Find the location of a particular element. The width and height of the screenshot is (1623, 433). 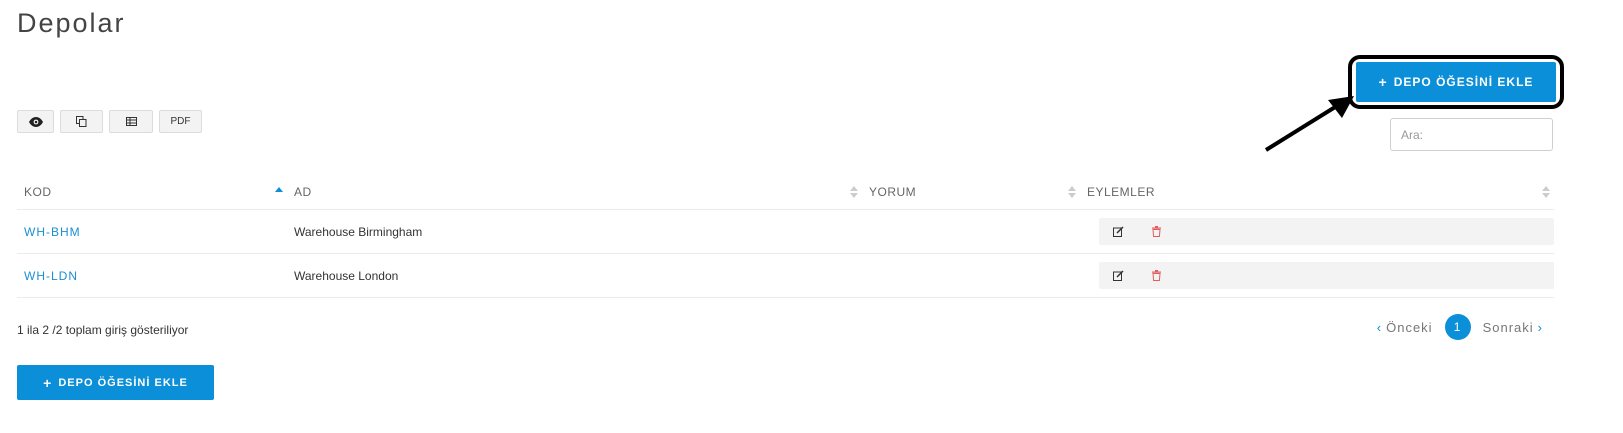

add-warehouse-button-top: + DEPO ÖĞESİNİ EKLE is located at coordinates (1456, 82).